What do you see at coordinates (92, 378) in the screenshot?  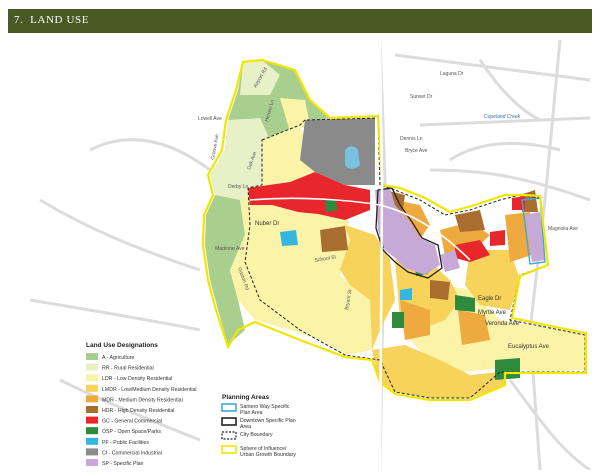 I see `legend-swatch-ldr` at bounding box center [92, 378].